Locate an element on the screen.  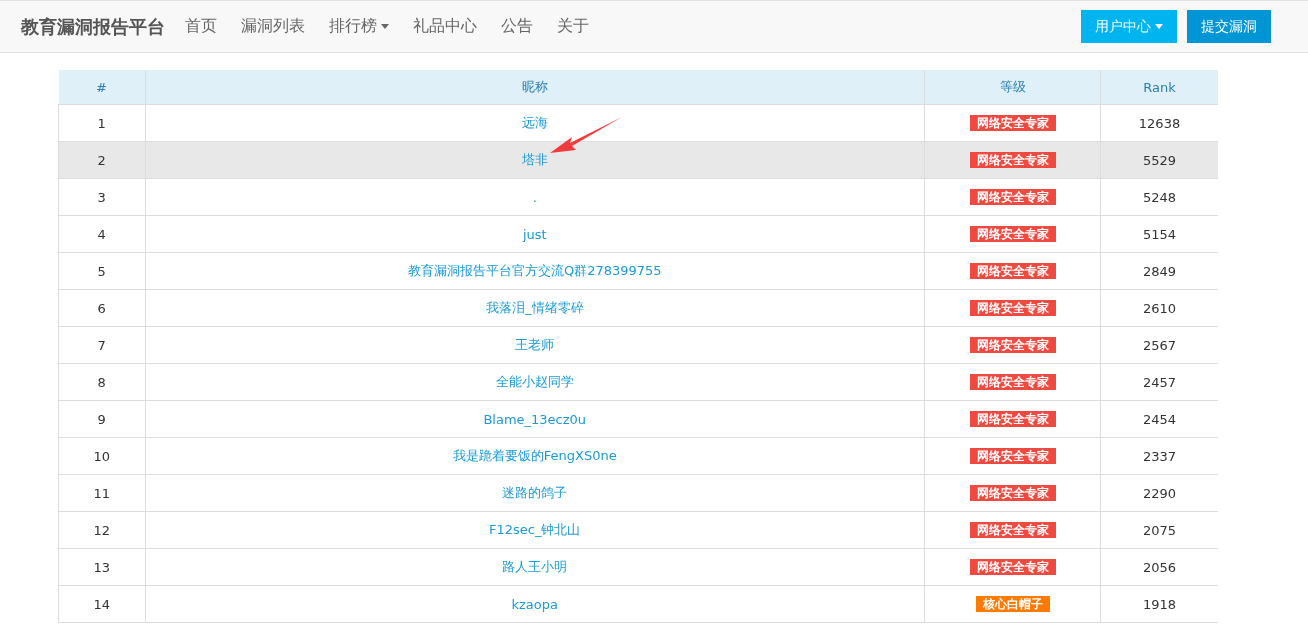
nickname-link: 教育漏洞报告平台官方交流Q群278399755 is located at coordinates (534, 270).